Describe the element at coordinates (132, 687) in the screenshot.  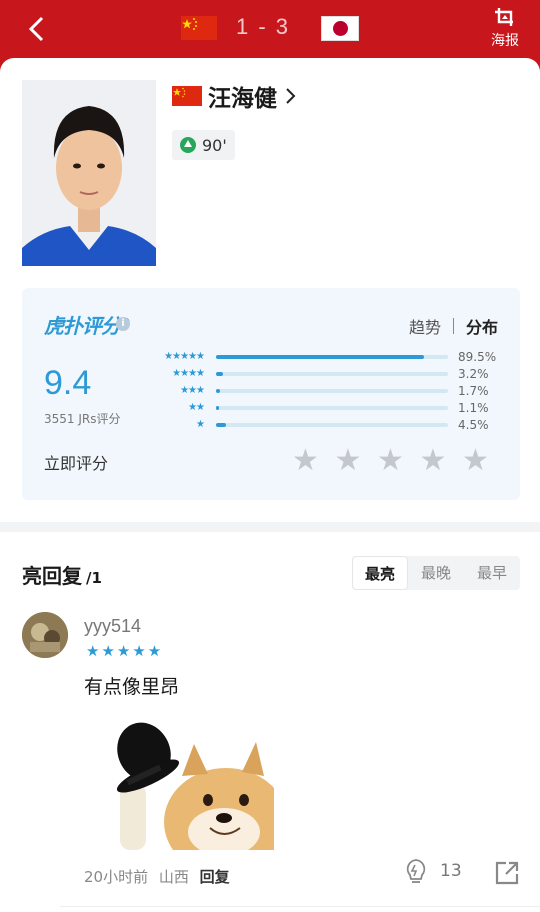
I see `comment-text: 有点像里昂` at that location.